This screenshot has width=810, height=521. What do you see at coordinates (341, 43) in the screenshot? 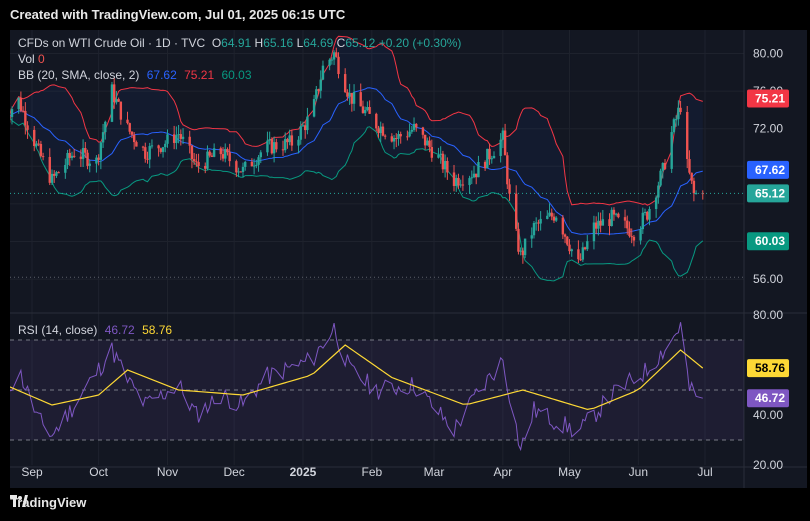
I see `close-label: C` at bounding box center [341, 43].